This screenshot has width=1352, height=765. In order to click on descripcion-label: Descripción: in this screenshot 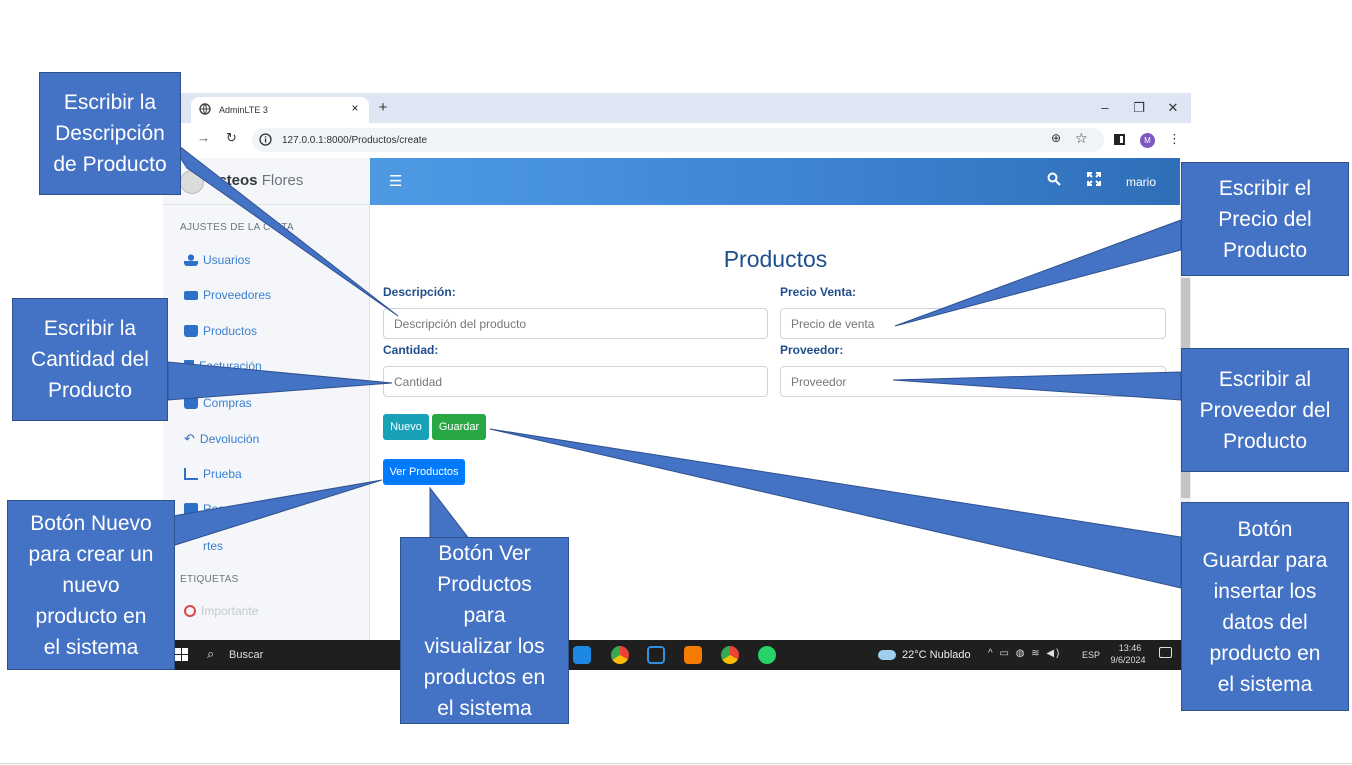, I will do `click(419, 292)`.